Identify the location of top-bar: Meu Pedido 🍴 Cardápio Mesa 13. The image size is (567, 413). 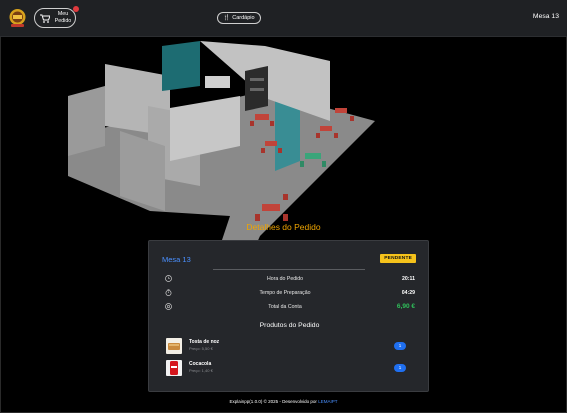
(283, 18).